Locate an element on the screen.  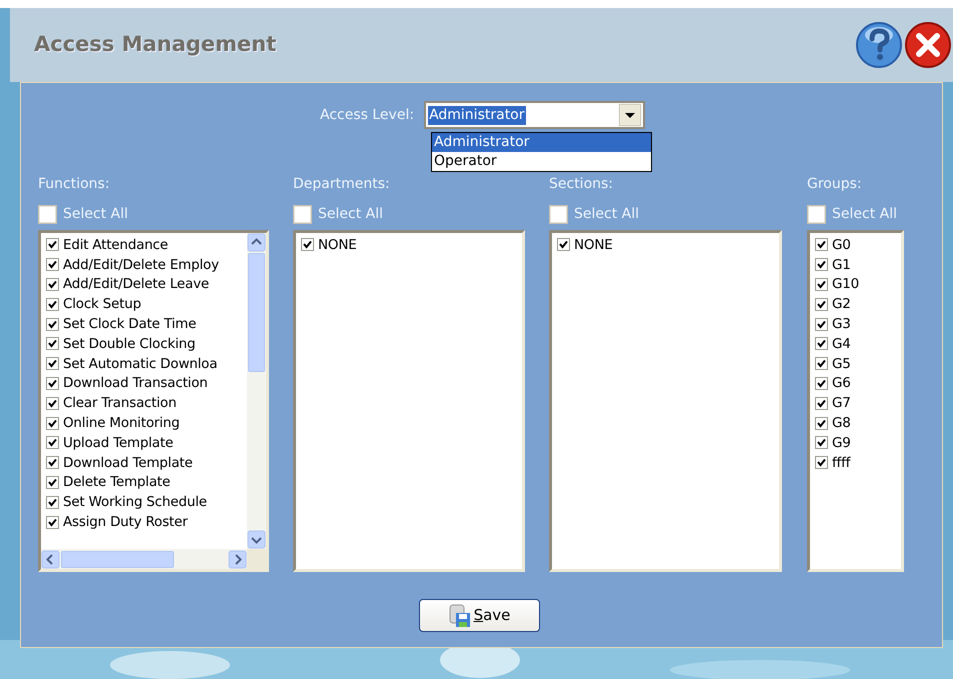
list-item-label: Add/Edit/Delete Employ is located at coordinates (141, 264).